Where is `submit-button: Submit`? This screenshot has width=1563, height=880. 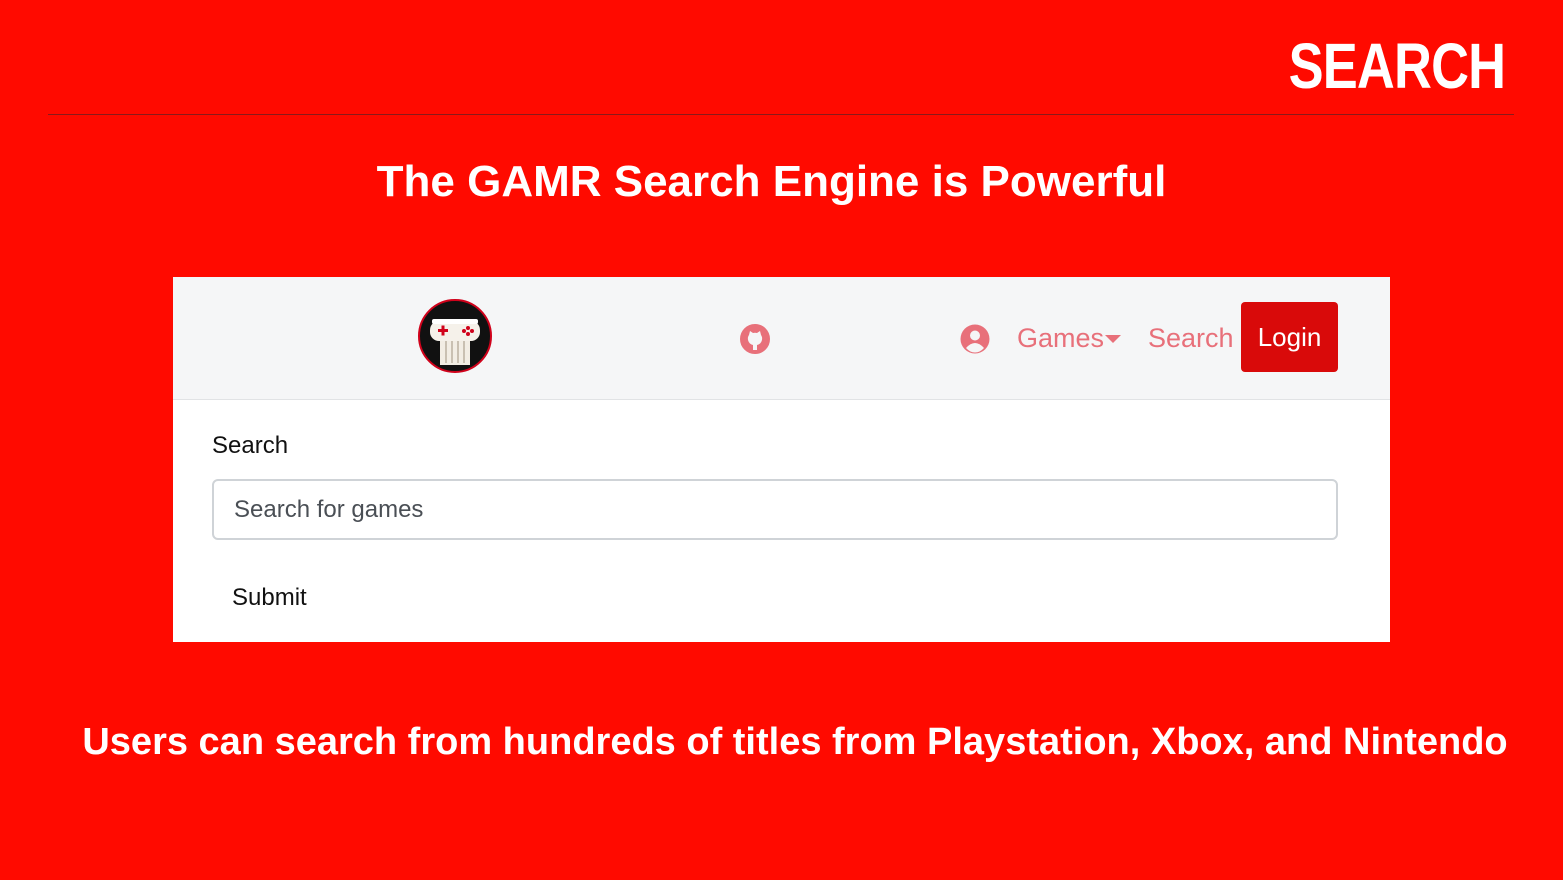
submit-button: Submit is located at coordinates (269, 598).